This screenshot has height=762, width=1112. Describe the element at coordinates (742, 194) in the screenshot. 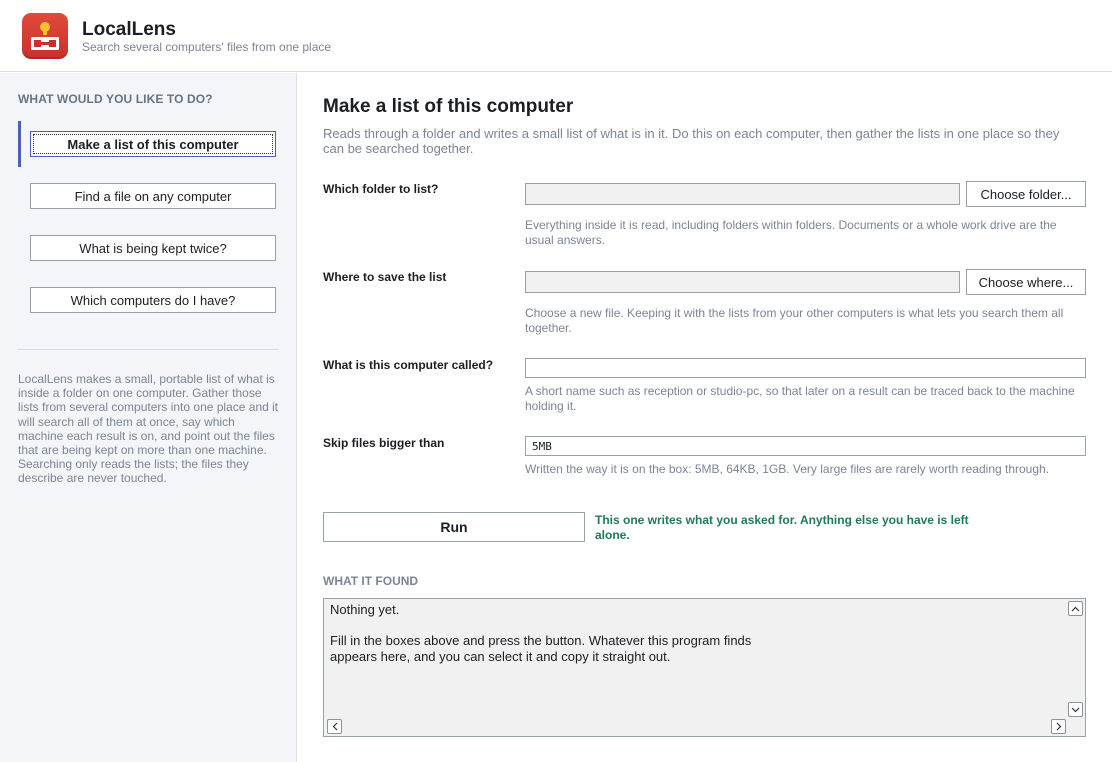

I see `folder-input` at that location.